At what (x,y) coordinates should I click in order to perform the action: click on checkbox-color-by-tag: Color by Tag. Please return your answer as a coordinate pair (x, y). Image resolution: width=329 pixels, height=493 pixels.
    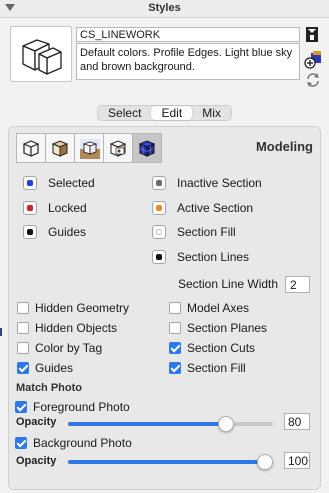
    Looking at the image, I should click on (59, 348).